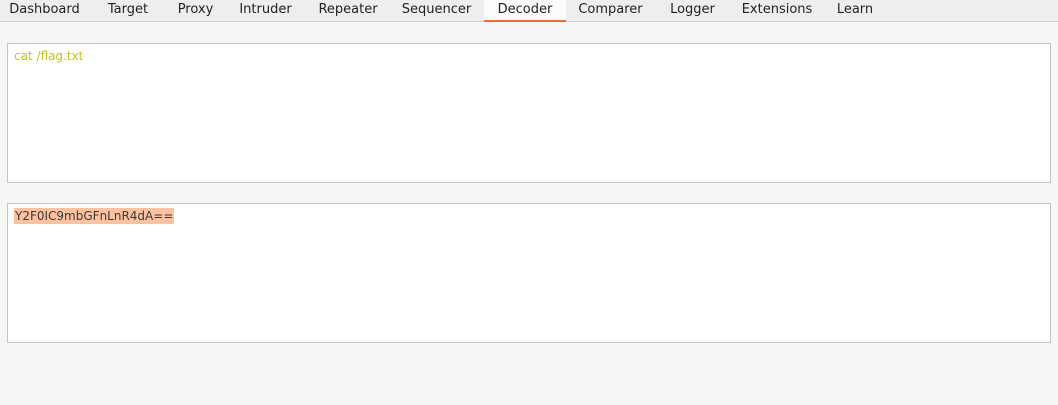  Describe the element at coordinates (44, 11) in the screenshot. I see `tab-dashboard: Dashboard` at that location.